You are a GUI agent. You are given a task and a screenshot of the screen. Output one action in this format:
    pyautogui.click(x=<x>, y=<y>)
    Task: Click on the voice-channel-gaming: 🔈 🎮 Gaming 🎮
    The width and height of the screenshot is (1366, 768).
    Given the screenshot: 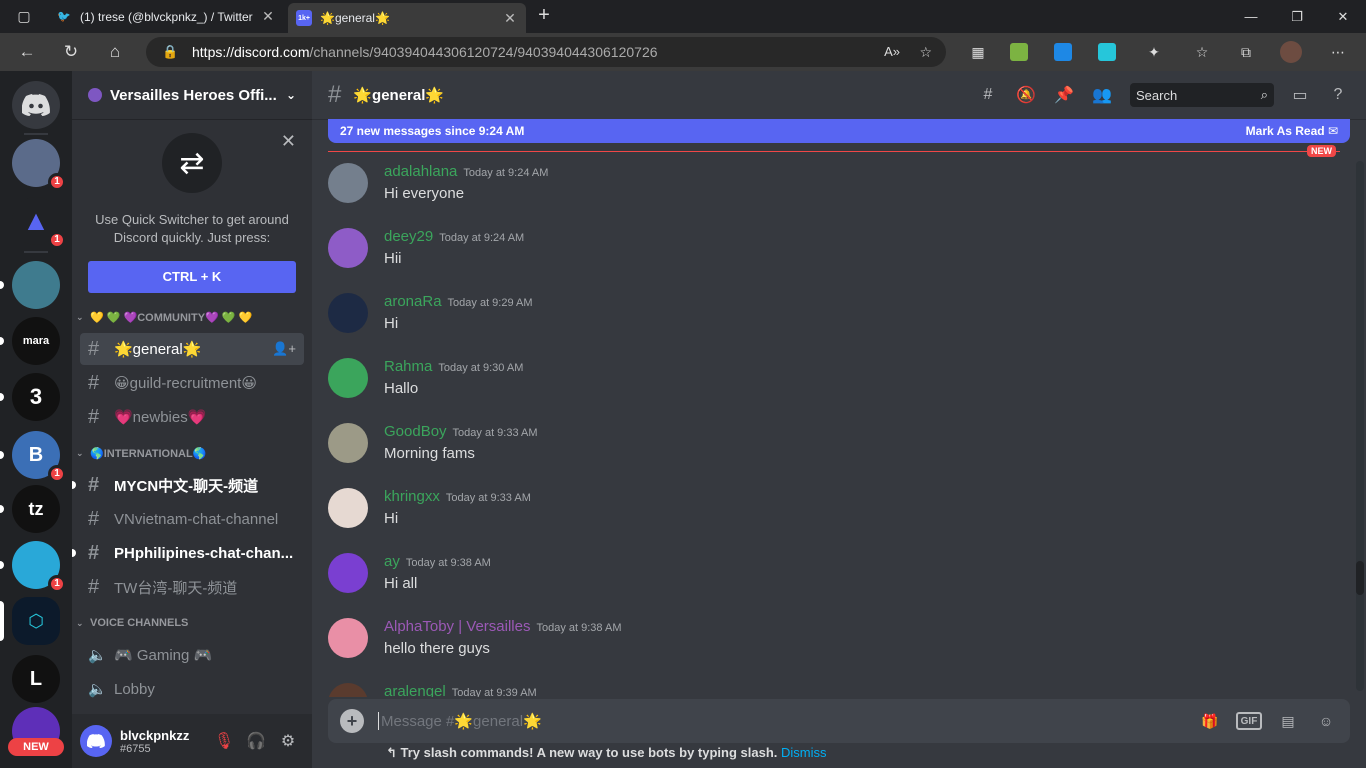 What is the action you would take?
    pyautogui.click(x=192, y=655)
    